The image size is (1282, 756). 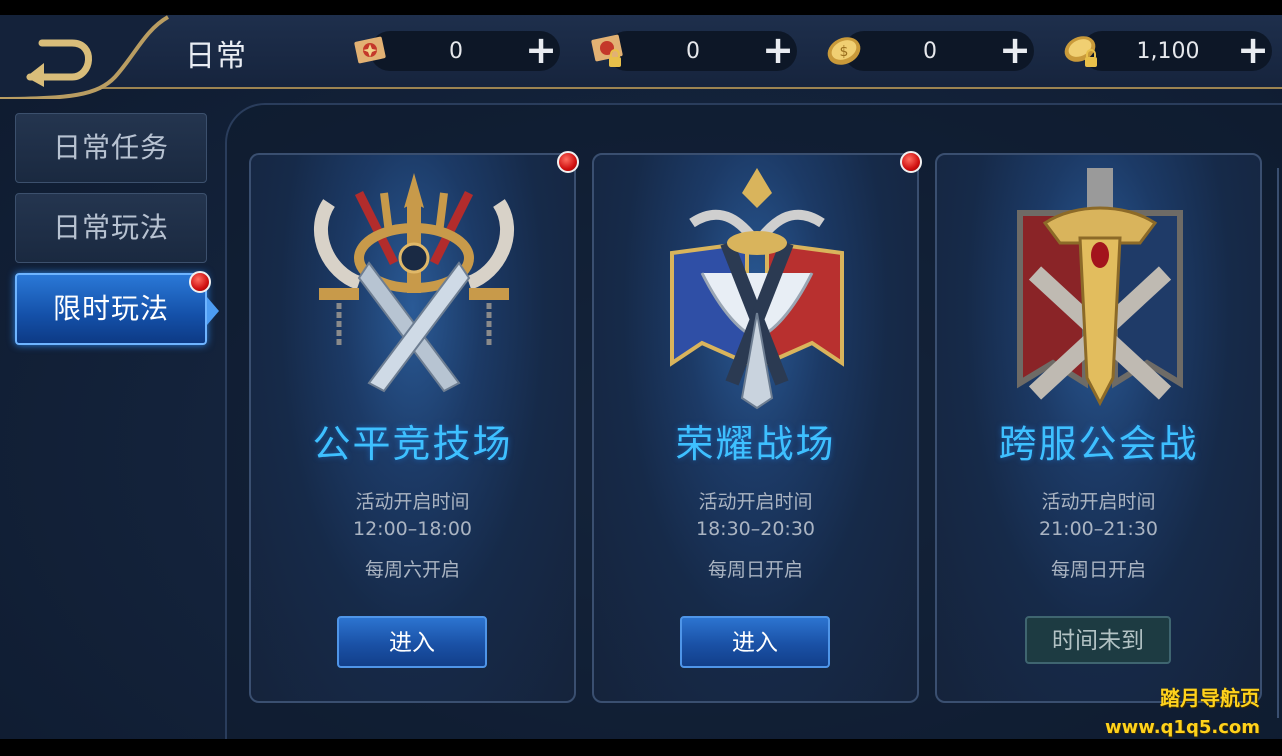 I want to click on add-gold-coin-button: +, so click(x=1015, y=50).